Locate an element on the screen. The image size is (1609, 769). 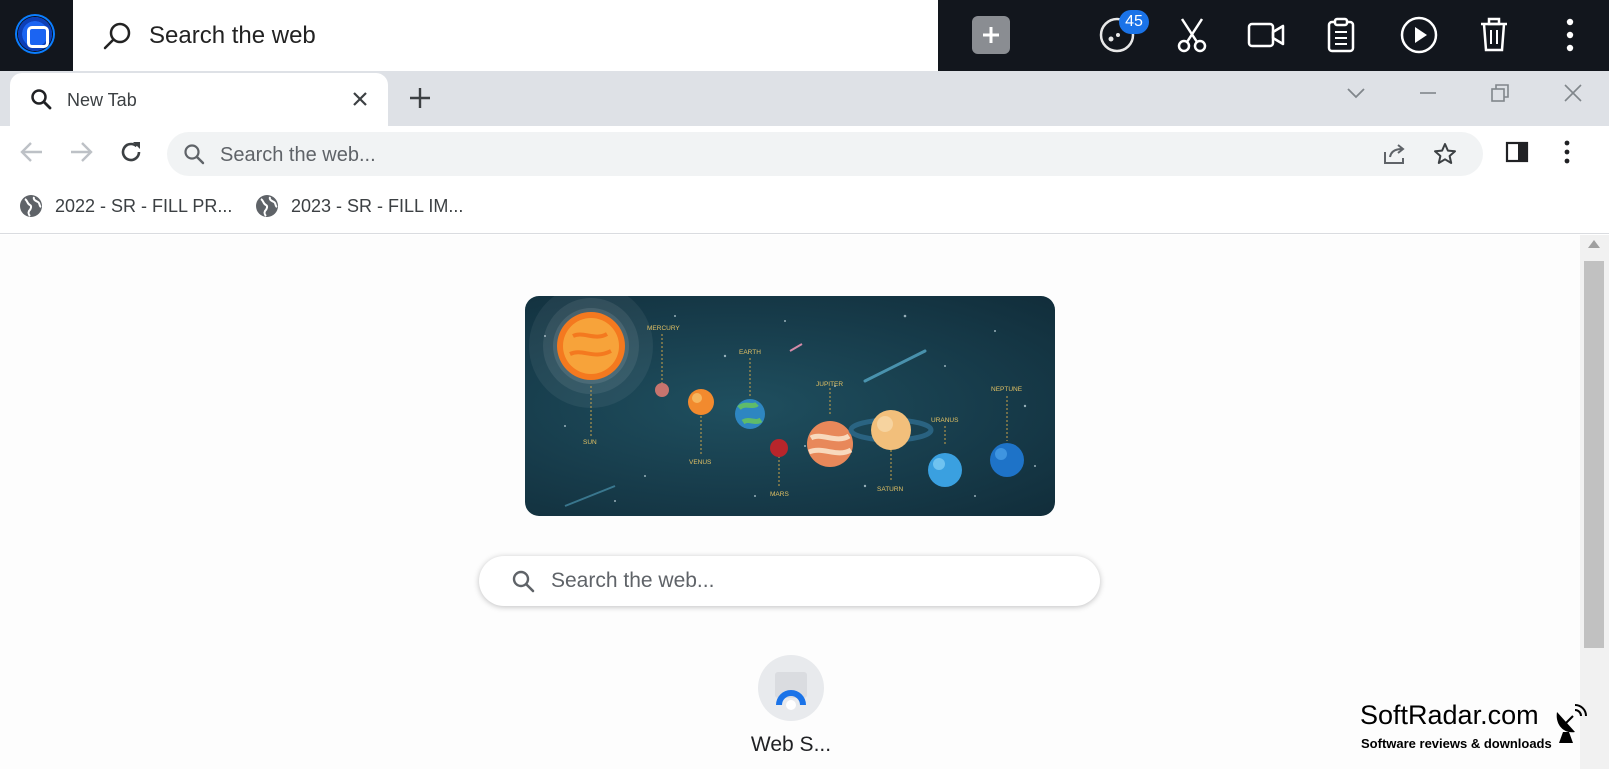
watermark-subtitle: Software reviews & downloads is located at coordinates (1456, 743).